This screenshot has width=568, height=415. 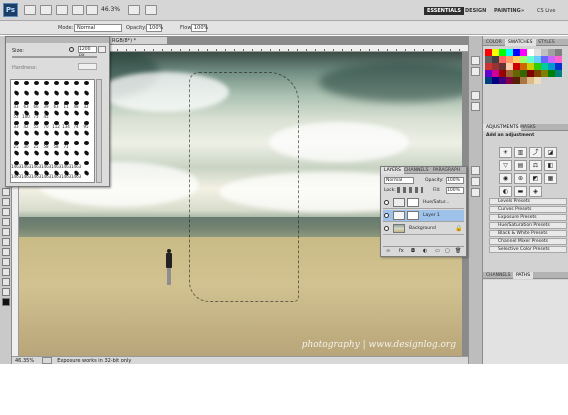 I want to click on clone-source-panel-icon, so click(x=475, y=170).